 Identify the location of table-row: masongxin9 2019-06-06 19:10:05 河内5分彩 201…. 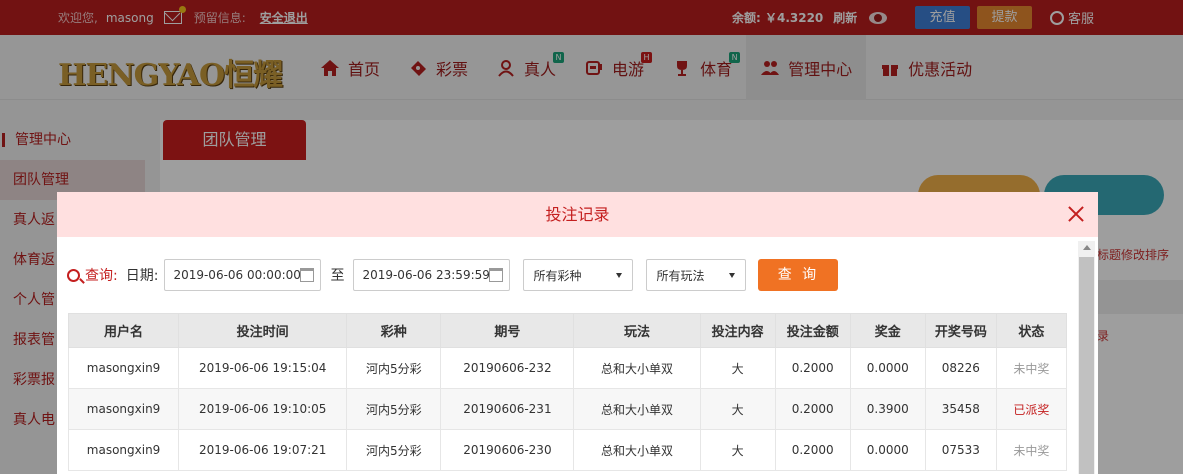
(567, 409).